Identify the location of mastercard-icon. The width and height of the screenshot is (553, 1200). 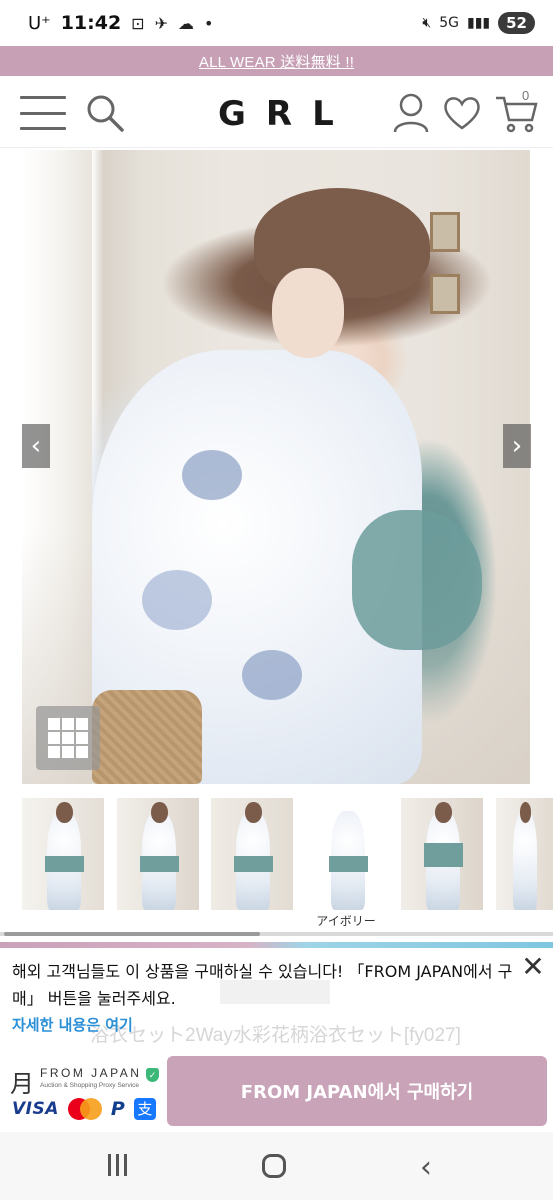
(84, 1109).